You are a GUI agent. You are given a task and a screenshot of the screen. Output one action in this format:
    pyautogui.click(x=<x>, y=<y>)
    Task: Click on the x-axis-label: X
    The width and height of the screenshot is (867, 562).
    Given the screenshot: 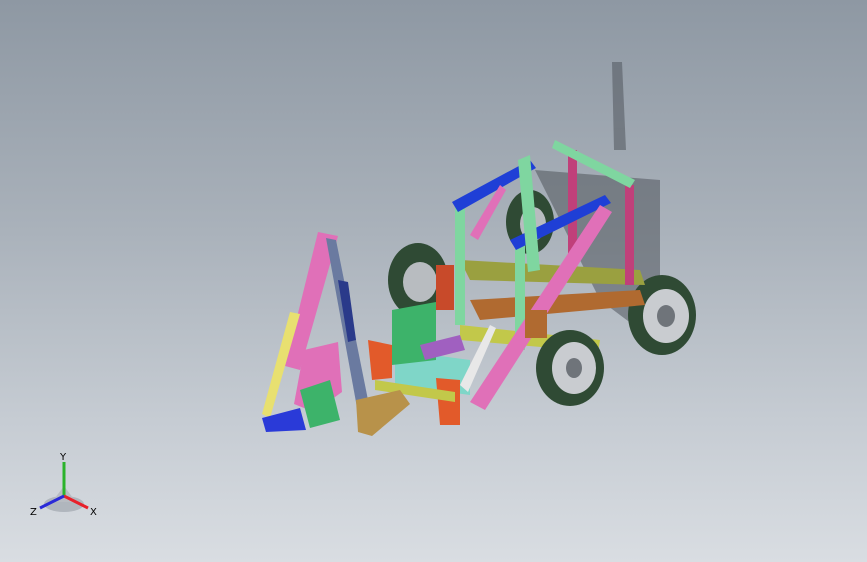 What is the action you would take?
    pyautogui.click(x=93, y=512)
    